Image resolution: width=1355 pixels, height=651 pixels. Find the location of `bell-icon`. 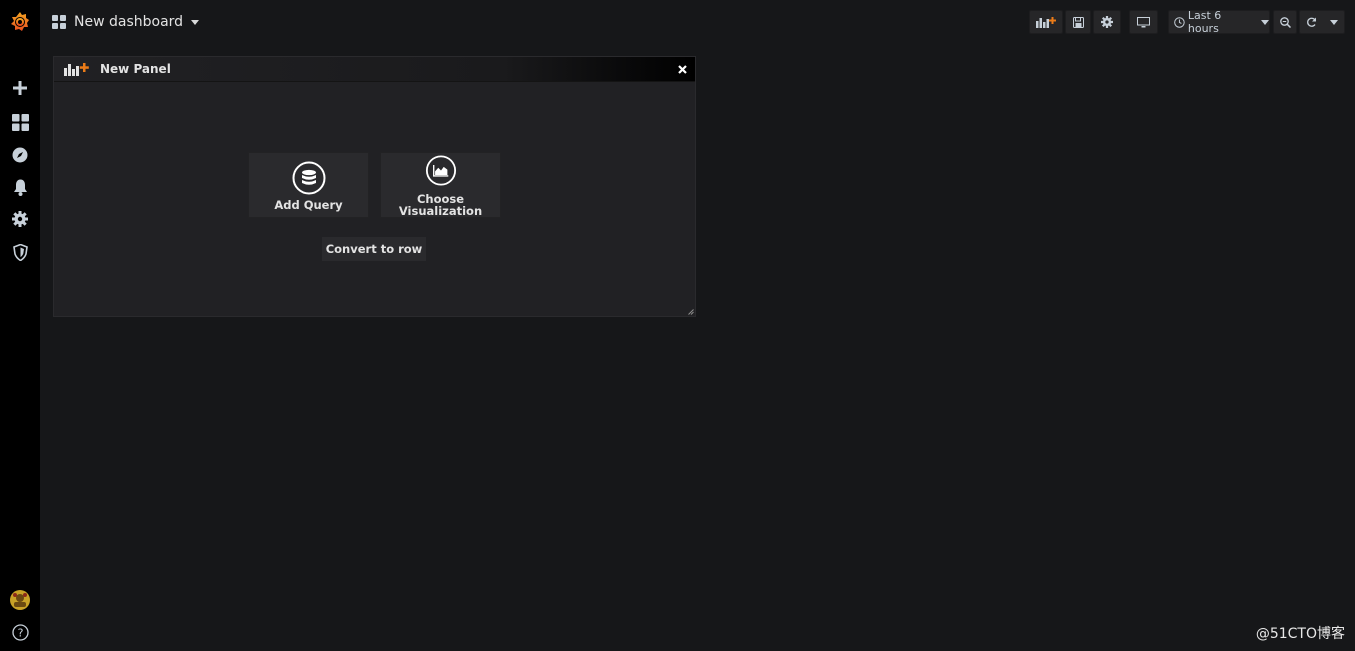

bell-icon is located at coordinates (20, 187).